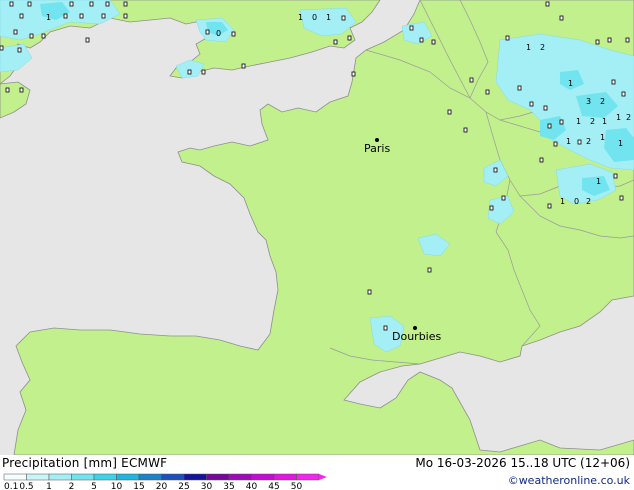 Image resolution: width=634 pixels, height=490 pixels. Describe the element at coordinates (11, 486) in the screenshot. I see `legend-label: 0.1` at that location.